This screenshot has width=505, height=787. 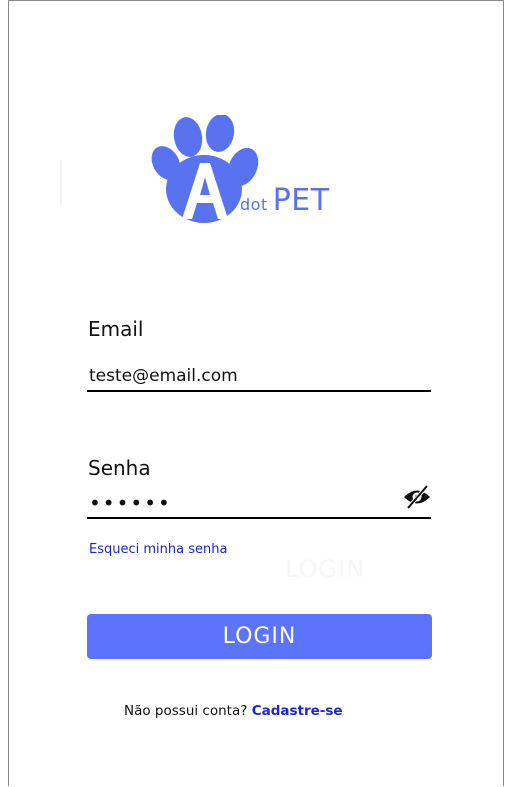 I want to click on eye-off-icon, so click(x=417, y=497).